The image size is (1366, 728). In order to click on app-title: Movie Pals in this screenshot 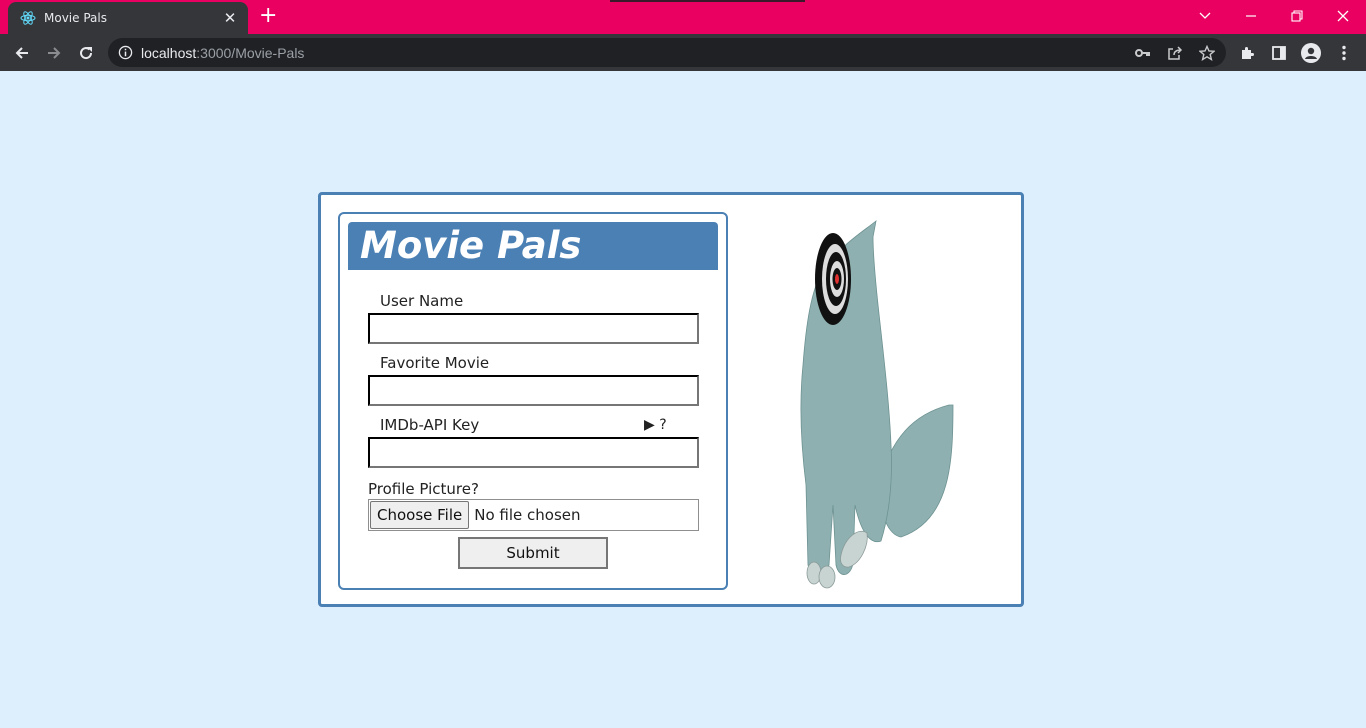, I will do `click(533, 246)`.